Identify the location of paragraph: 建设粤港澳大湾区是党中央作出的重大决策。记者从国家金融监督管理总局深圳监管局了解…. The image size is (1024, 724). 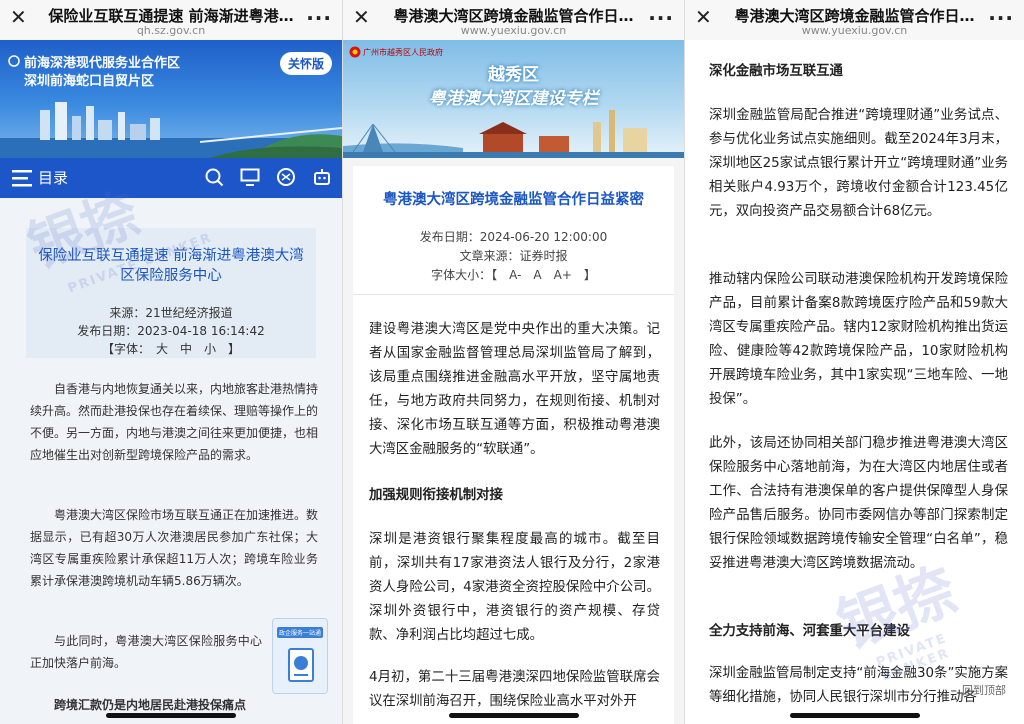
(514, 389).